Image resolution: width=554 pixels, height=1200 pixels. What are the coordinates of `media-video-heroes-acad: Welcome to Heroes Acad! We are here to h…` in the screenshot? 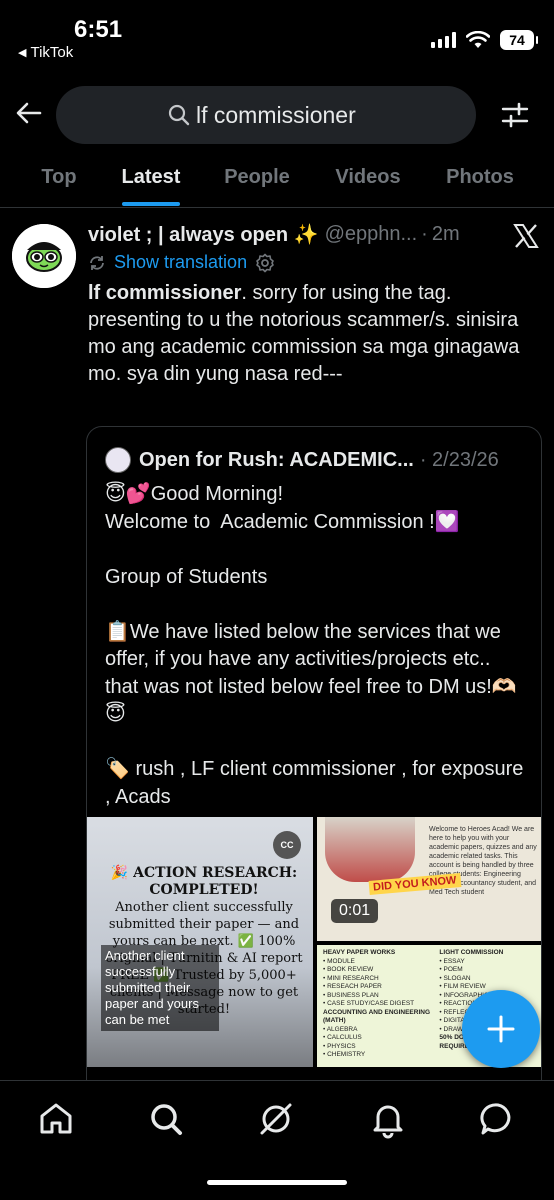 It's located at (429, 879).